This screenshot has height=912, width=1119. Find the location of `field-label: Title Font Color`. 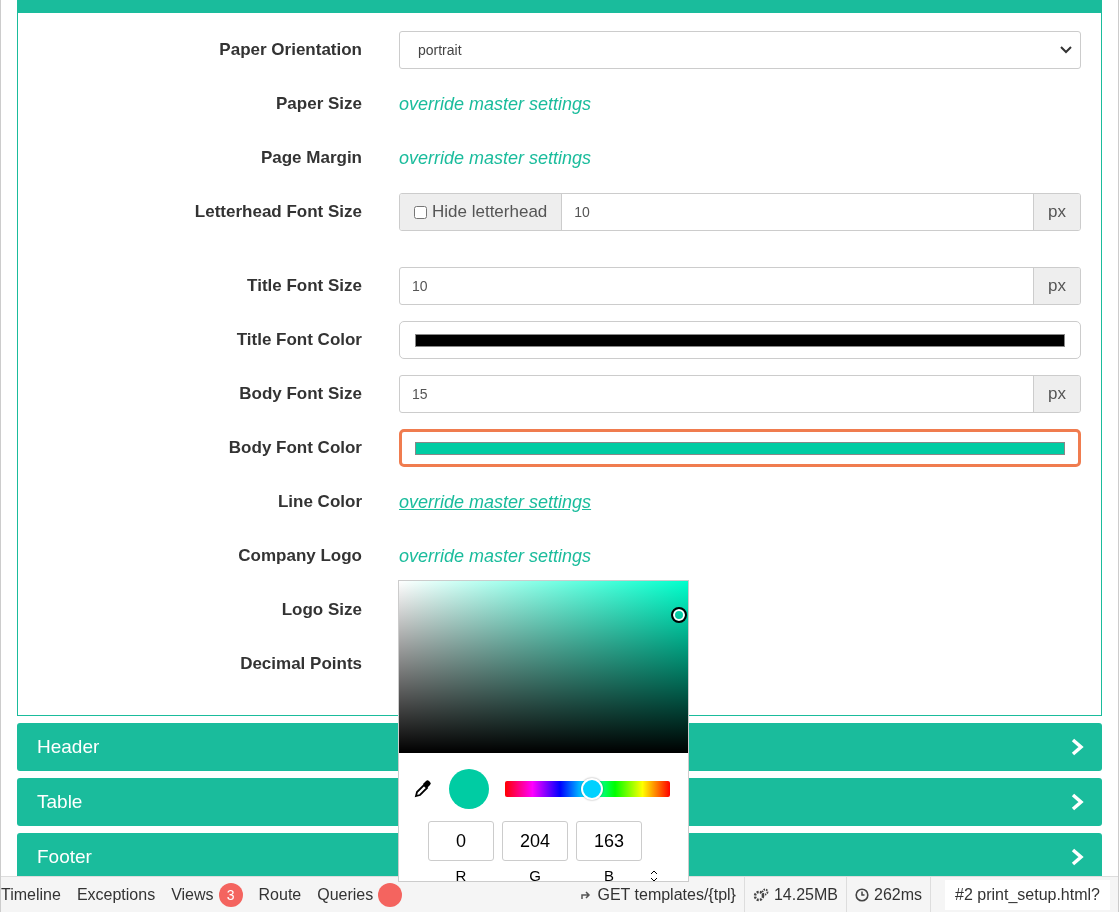

field-label: Title Font Color is located at coordinates (299, 340).